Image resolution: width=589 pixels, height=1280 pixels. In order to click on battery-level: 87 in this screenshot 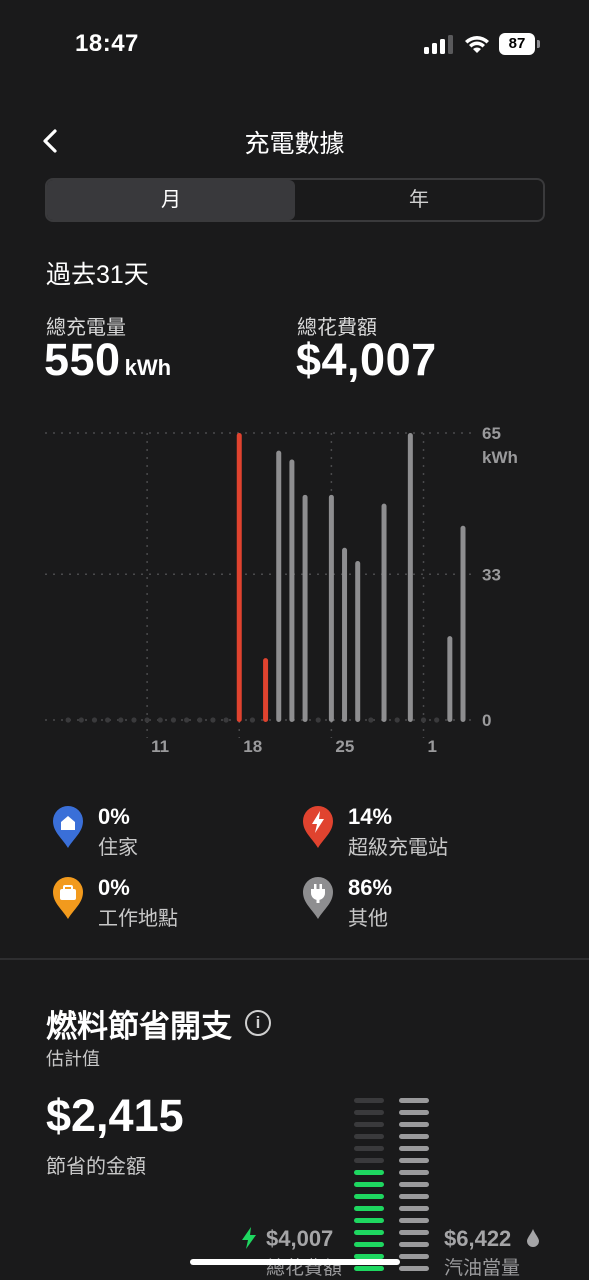, I will do `click(517, 44)`.